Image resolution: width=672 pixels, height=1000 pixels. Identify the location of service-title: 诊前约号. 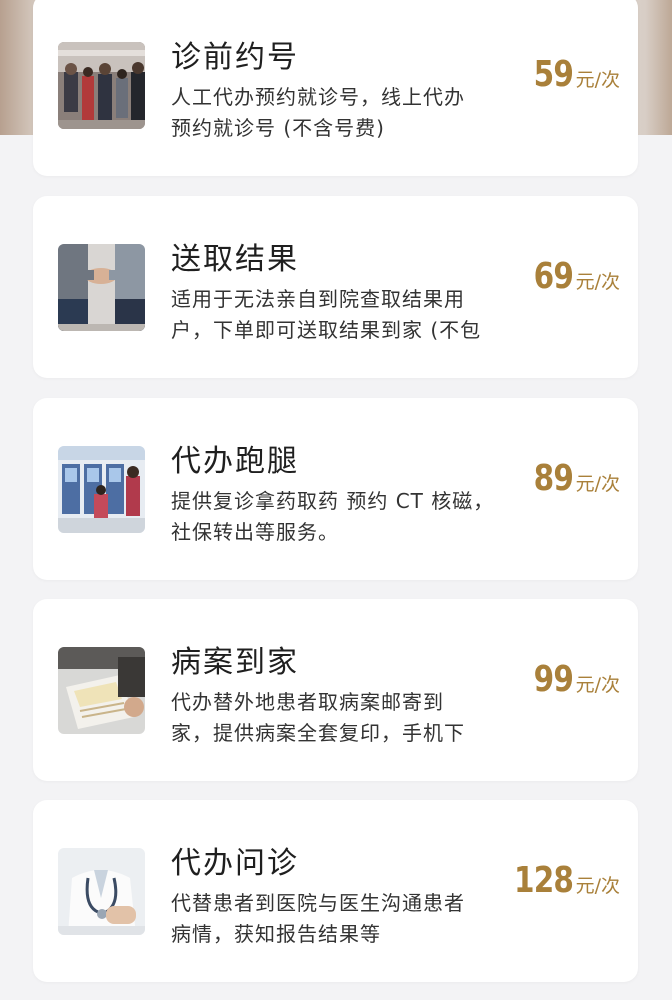
(235, 57).